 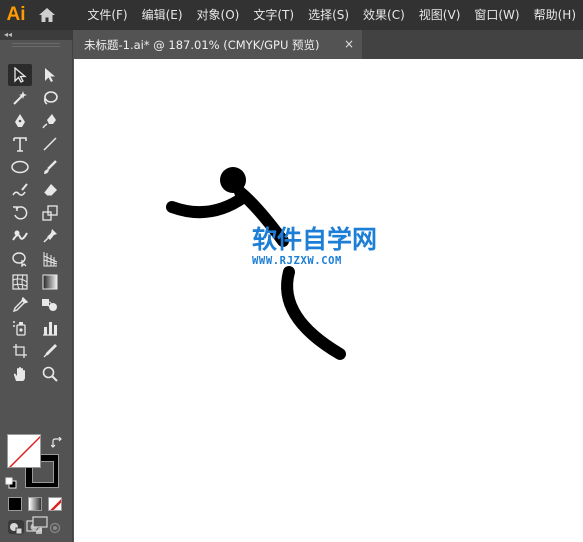 What do you see at coordinates (47, 15) in the screenshot?
I see `home-icon` at bounding box center [47, 15].